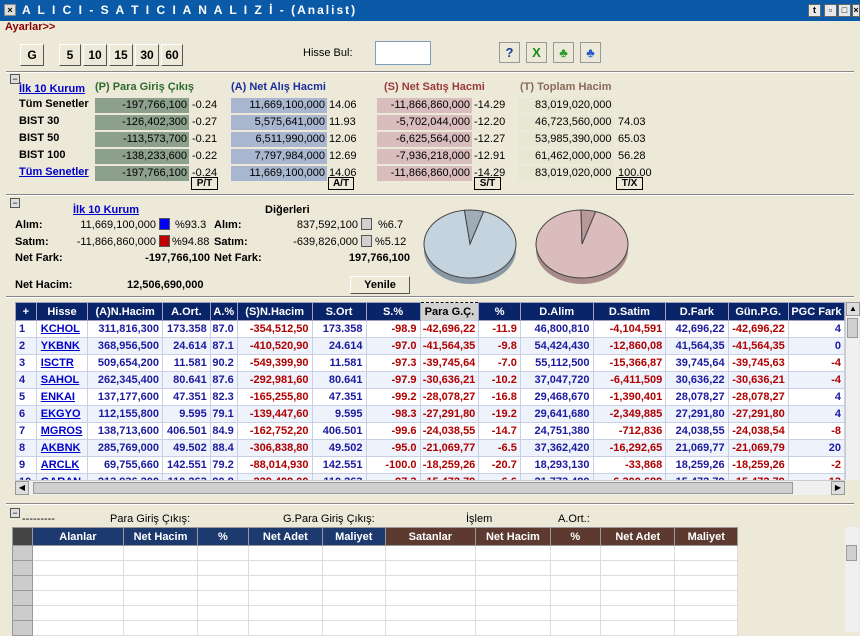 This screenshot has width=860, height=636. What do you see at coordinates (78, 536) in the screenshot?
I see `buyers-column-header: Alanlar` at bounding box center [78, 536].